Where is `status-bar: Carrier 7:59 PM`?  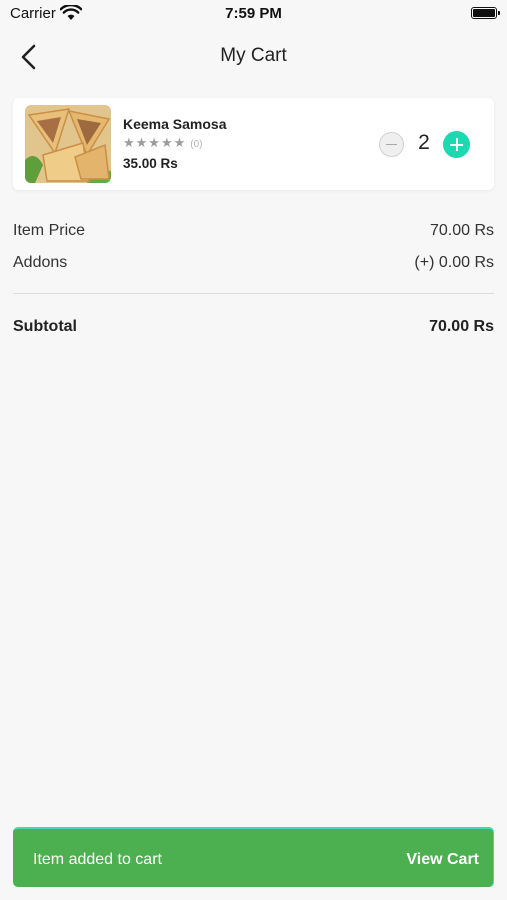
status-bar: Carrier 7:59 PM is located at coordinates (253, 14).